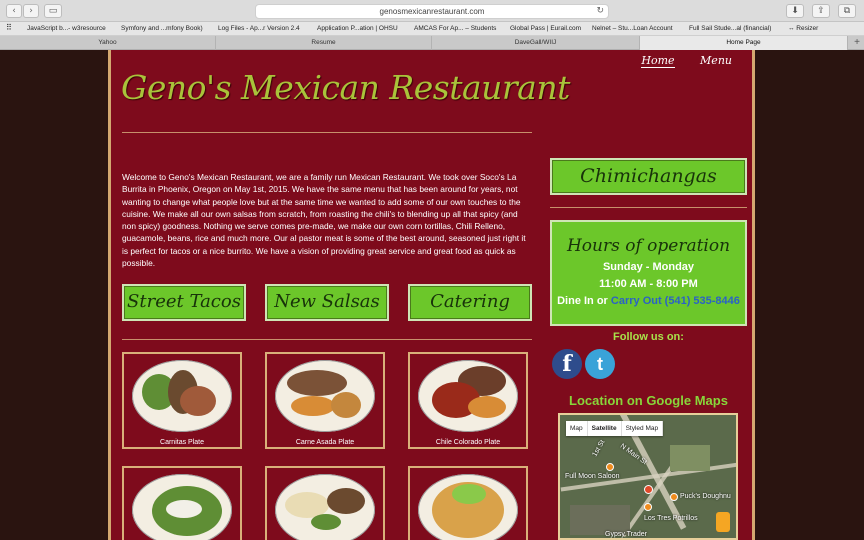  Describe the element at coordinates (14, 11) in the screenshot. I see `back-button: ‹` at that location.